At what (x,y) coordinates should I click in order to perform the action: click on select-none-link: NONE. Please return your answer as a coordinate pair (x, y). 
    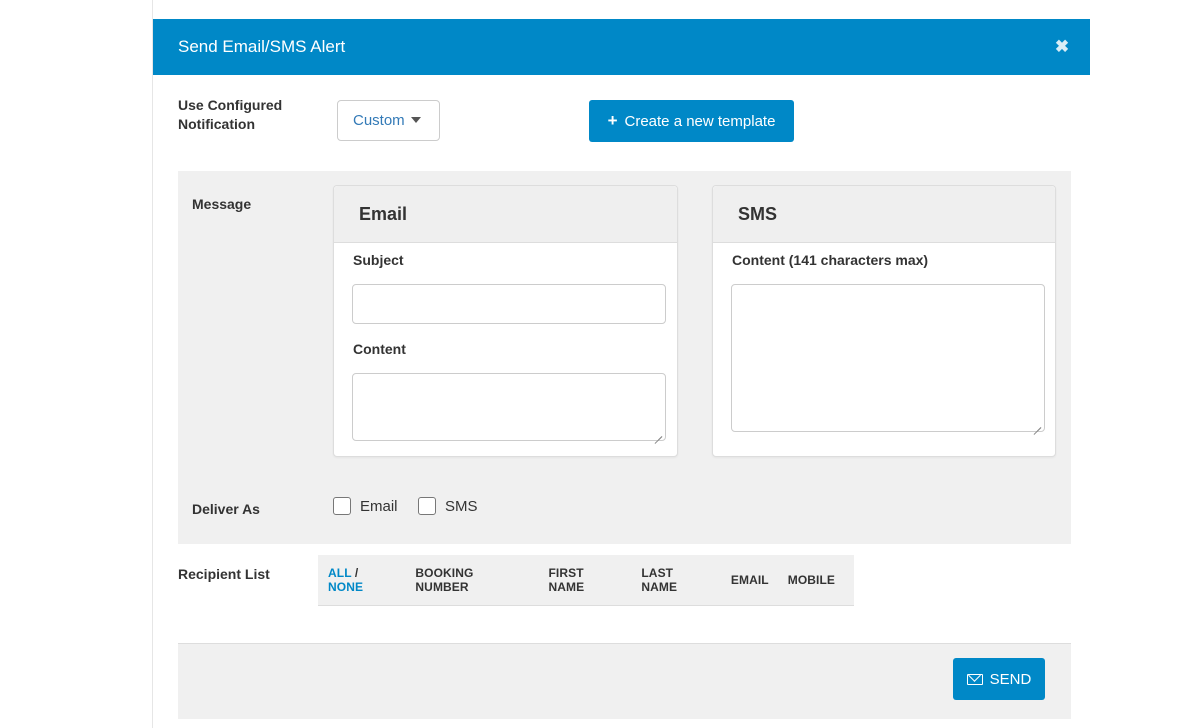
    Looking at the image, I should click on (345, 587).